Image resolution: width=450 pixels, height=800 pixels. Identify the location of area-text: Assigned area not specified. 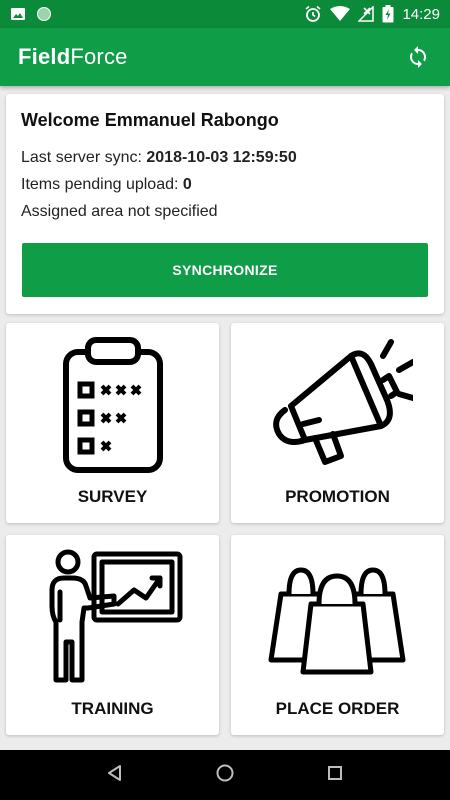
(119, 211).